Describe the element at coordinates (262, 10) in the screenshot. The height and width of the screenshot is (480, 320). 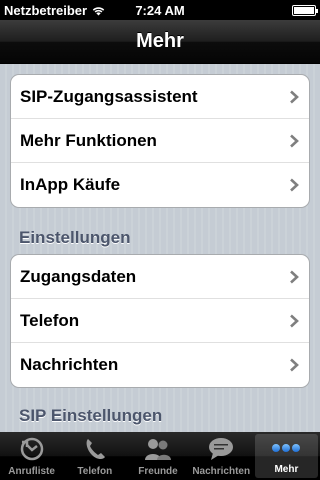
I see `status-right` at that location.